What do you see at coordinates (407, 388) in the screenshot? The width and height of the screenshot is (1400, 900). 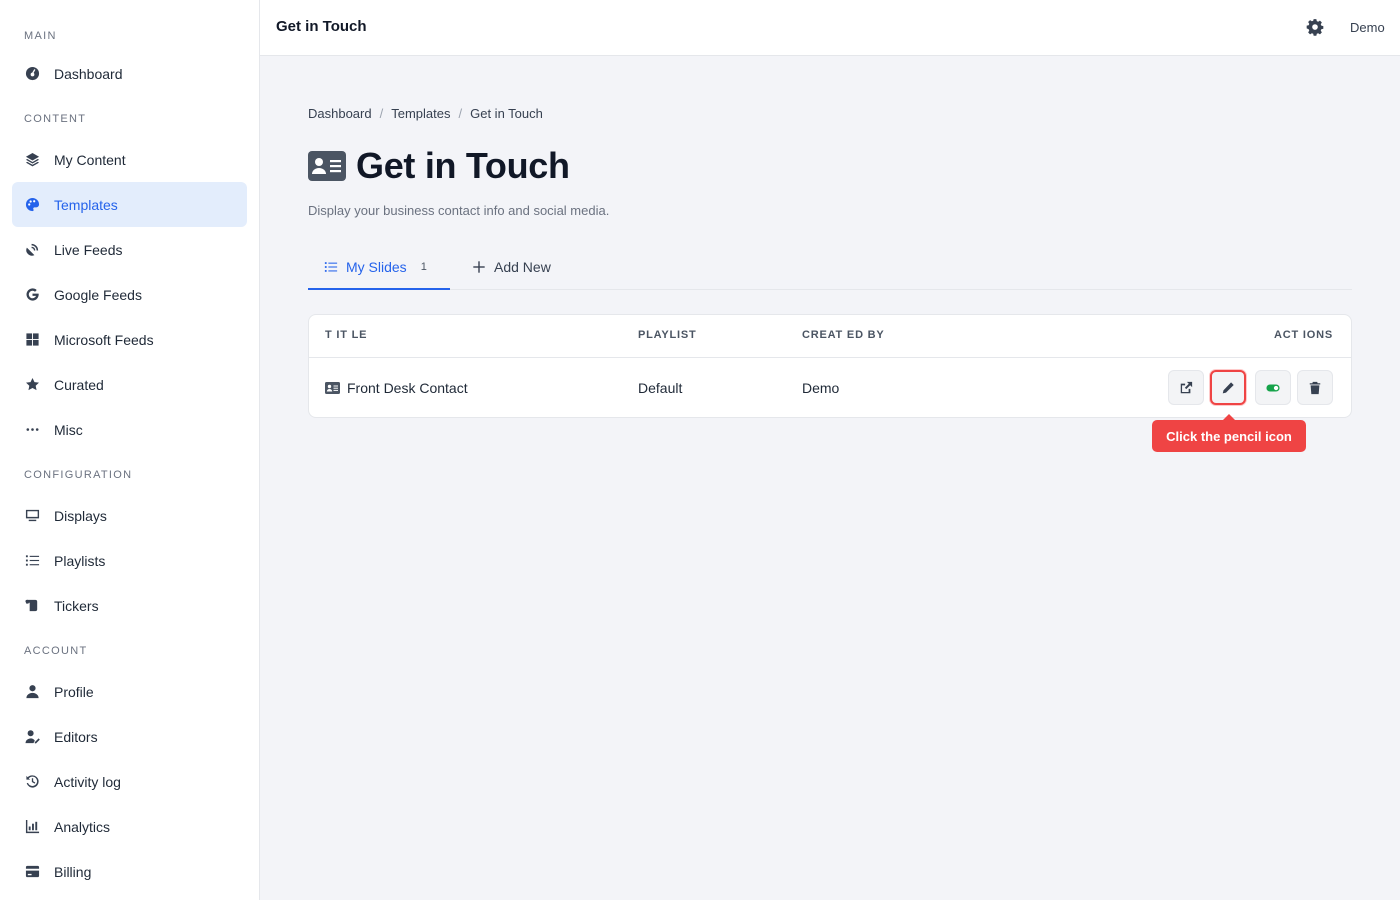 I see `slide-title: Front Desk Contact` at bounding box center [407, 388].